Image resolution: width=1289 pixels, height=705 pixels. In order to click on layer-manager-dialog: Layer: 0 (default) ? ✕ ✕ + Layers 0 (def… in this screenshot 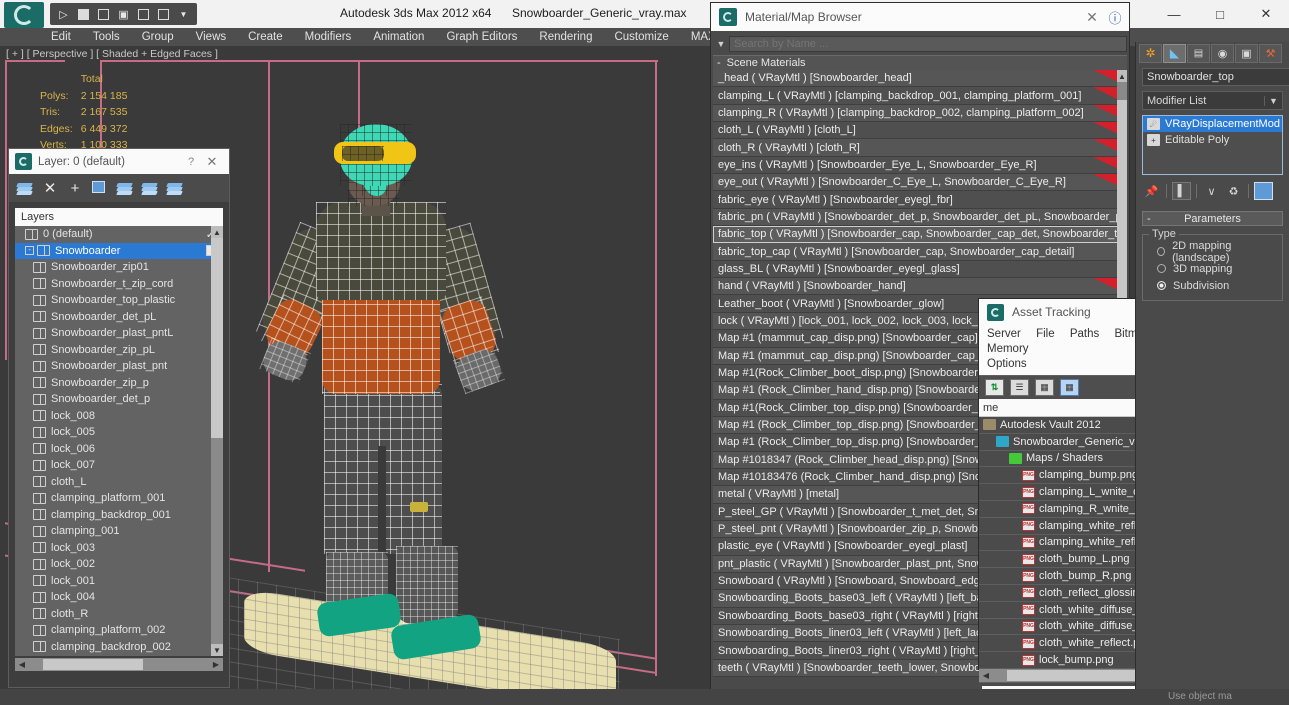, I will do `click(119, 418)`.